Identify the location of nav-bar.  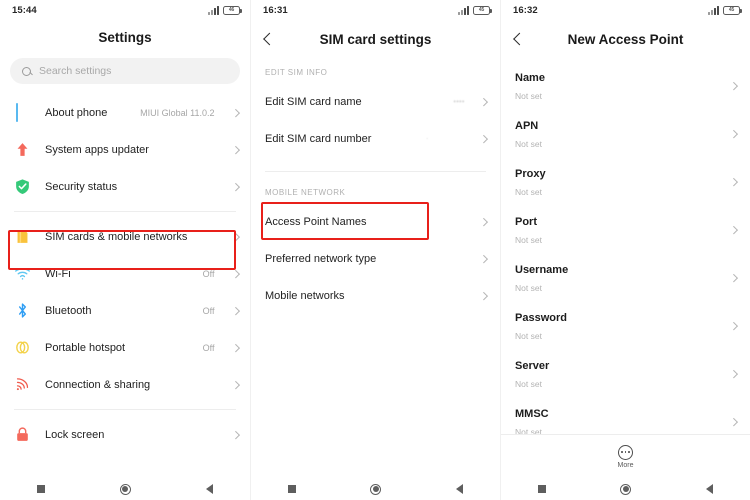
(625, 489).